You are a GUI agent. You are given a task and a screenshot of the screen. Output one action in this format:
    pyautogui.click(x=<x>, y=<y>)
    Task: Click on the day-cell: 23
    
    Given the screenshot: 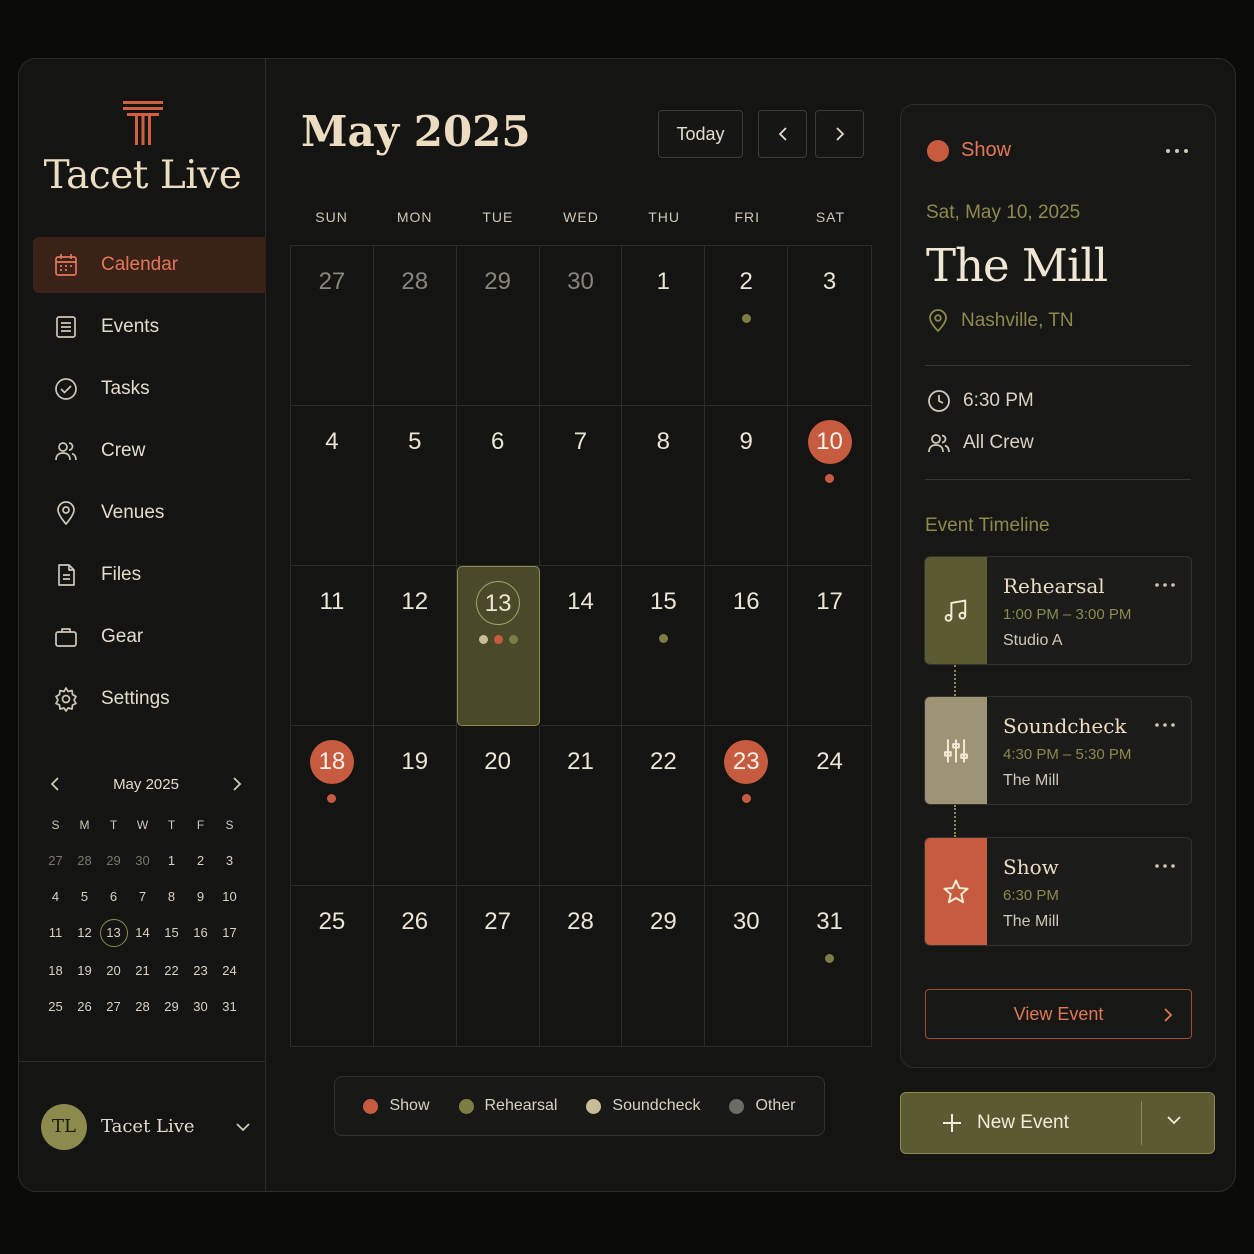 What is the action you would take?
    pyautogui.click(x=747, y=806)
    